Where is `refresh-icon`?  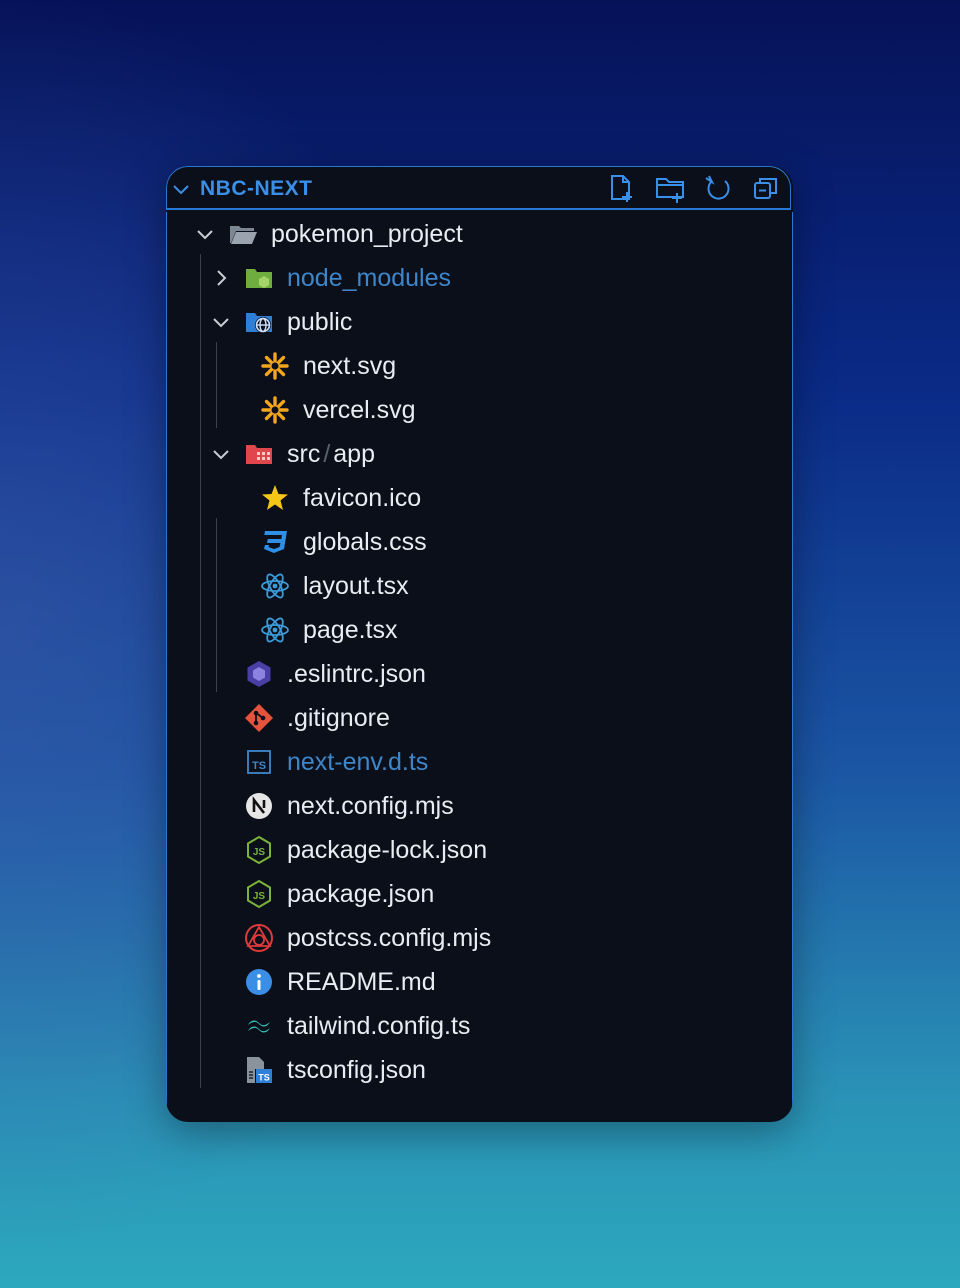
refresh-icon is located at coordinates (718, 188).